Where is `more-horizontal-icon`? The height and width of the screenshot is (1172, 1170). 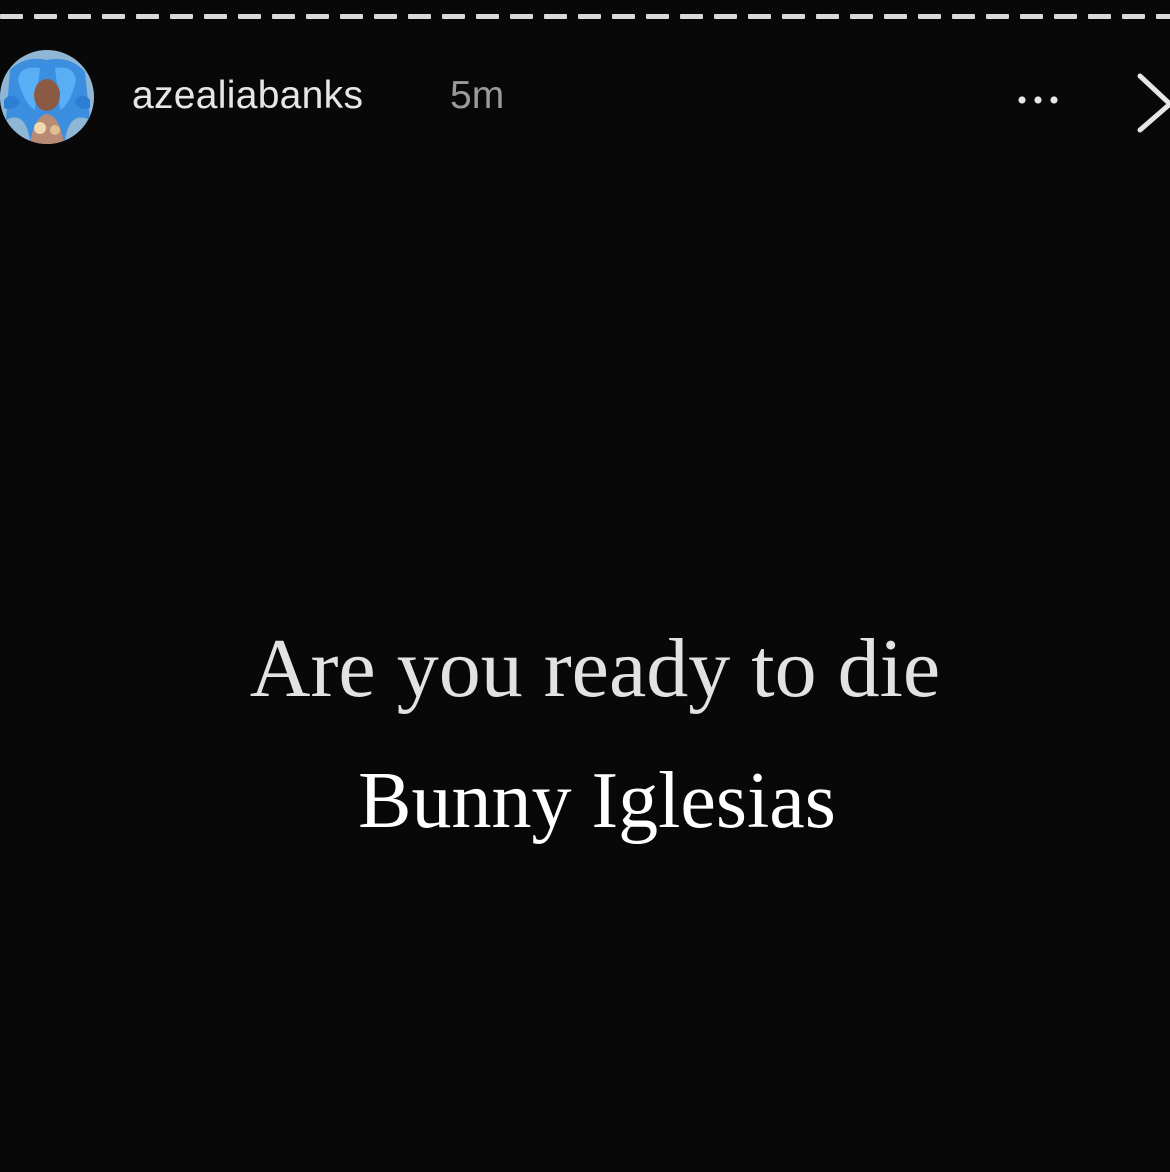
more-horizontal-icon is located at coordinates (1038, 100).